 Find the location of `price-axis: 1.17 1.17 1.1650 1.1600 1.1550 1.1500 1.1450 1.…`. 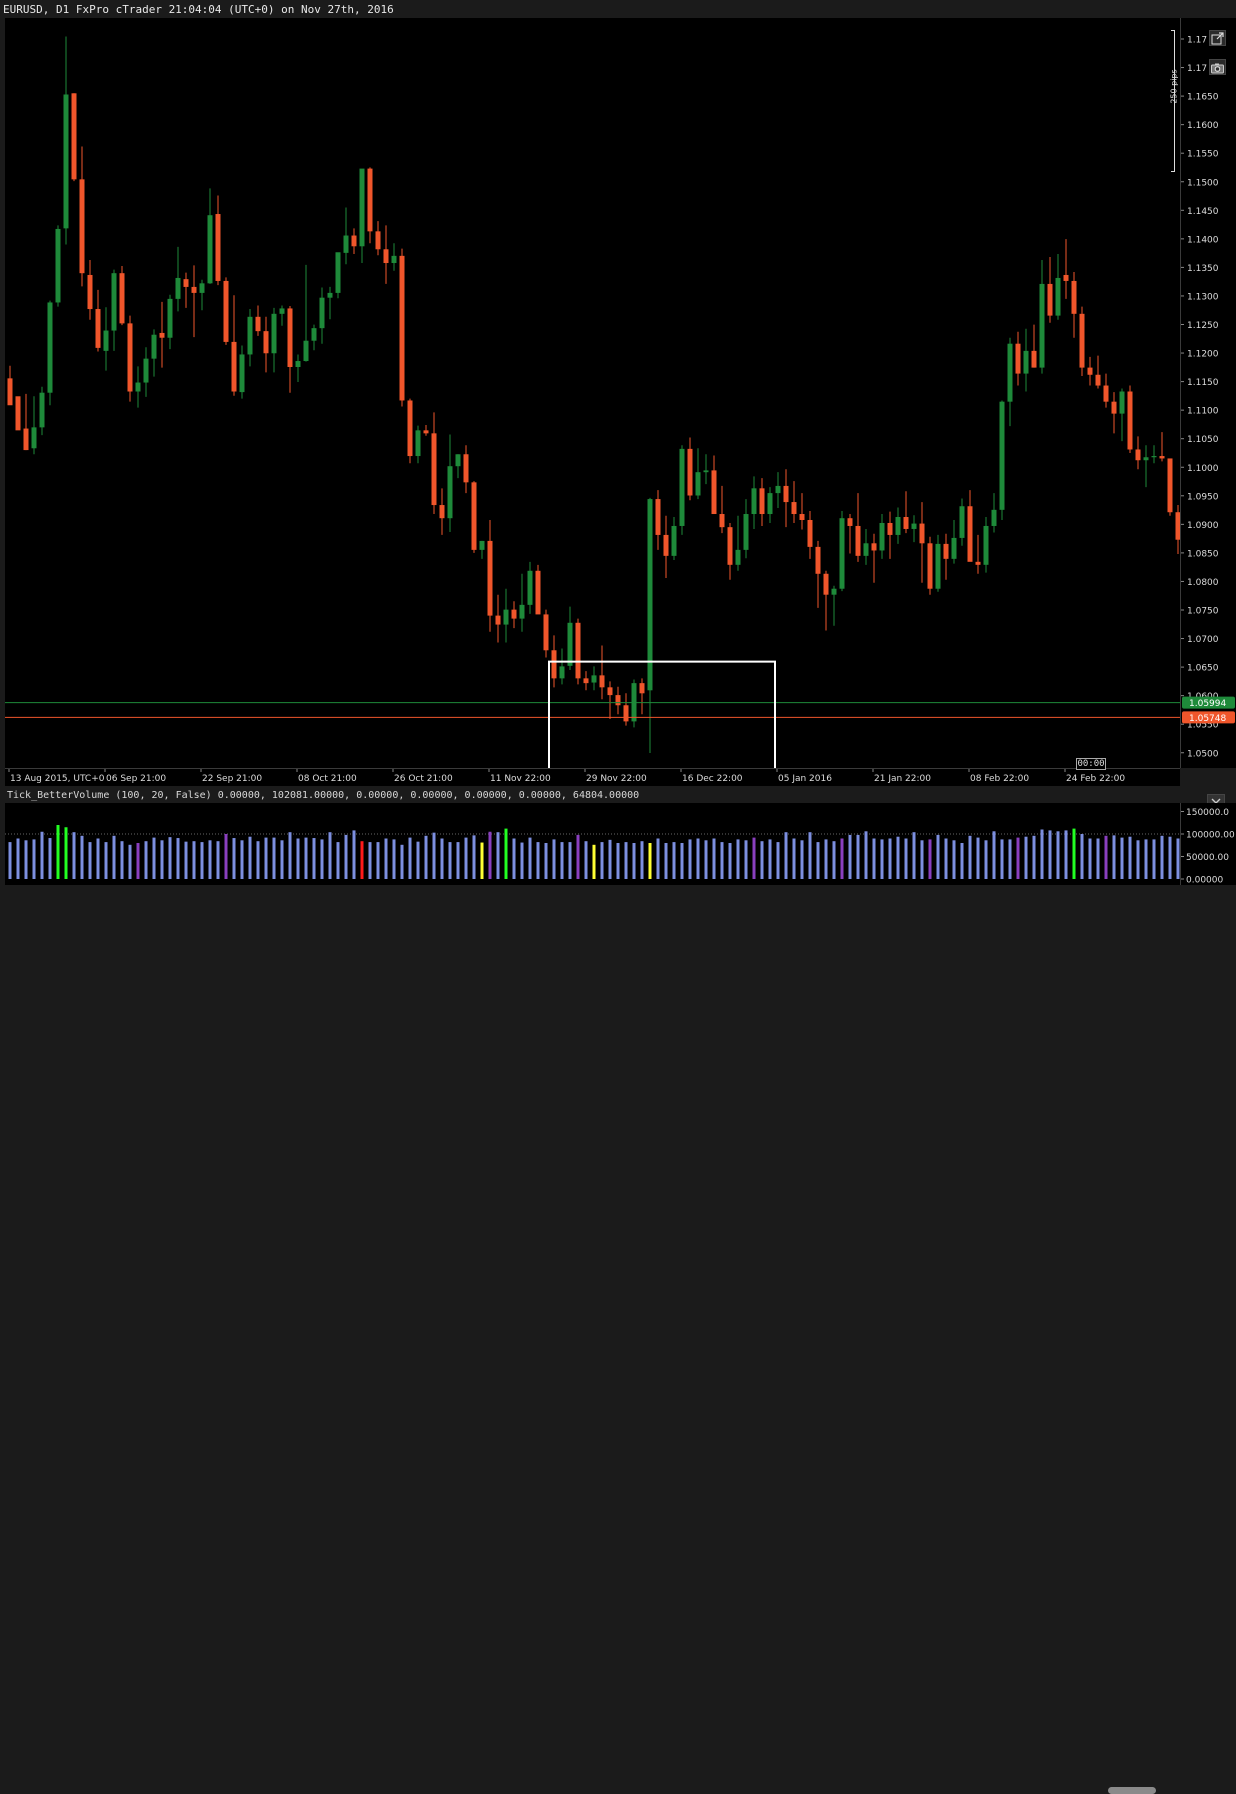

price-axis: 1.17 1.17 1.1650 1.1600 1.1550 1.1500 1.1450 1.… is located at coordinates (1208, 393).